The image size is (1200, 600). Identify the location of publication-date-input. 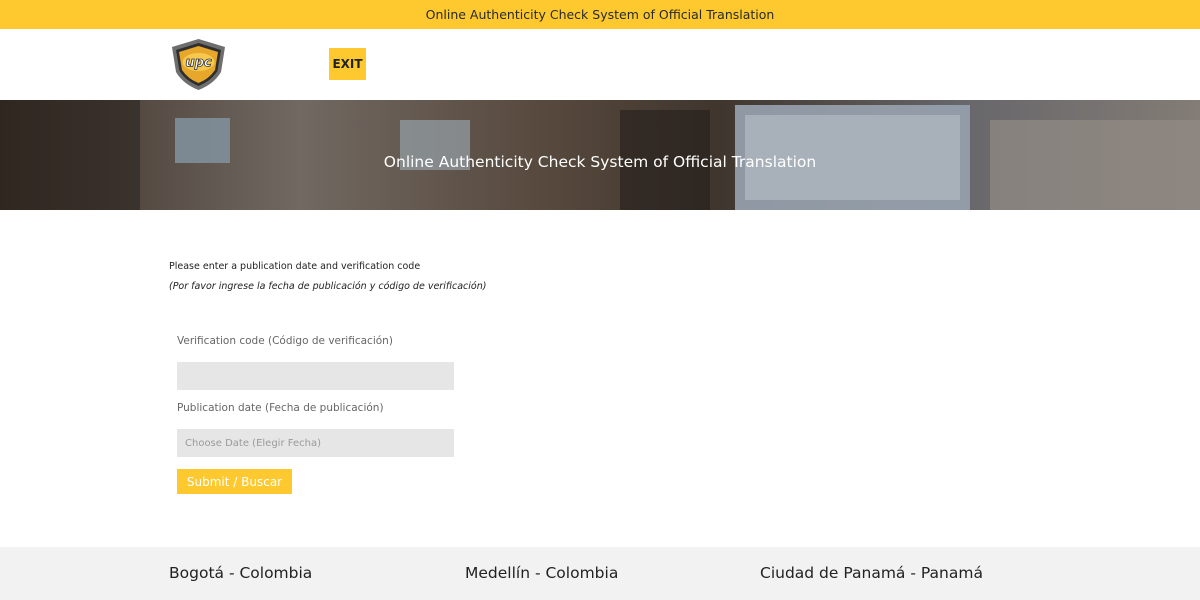
(315, 443).